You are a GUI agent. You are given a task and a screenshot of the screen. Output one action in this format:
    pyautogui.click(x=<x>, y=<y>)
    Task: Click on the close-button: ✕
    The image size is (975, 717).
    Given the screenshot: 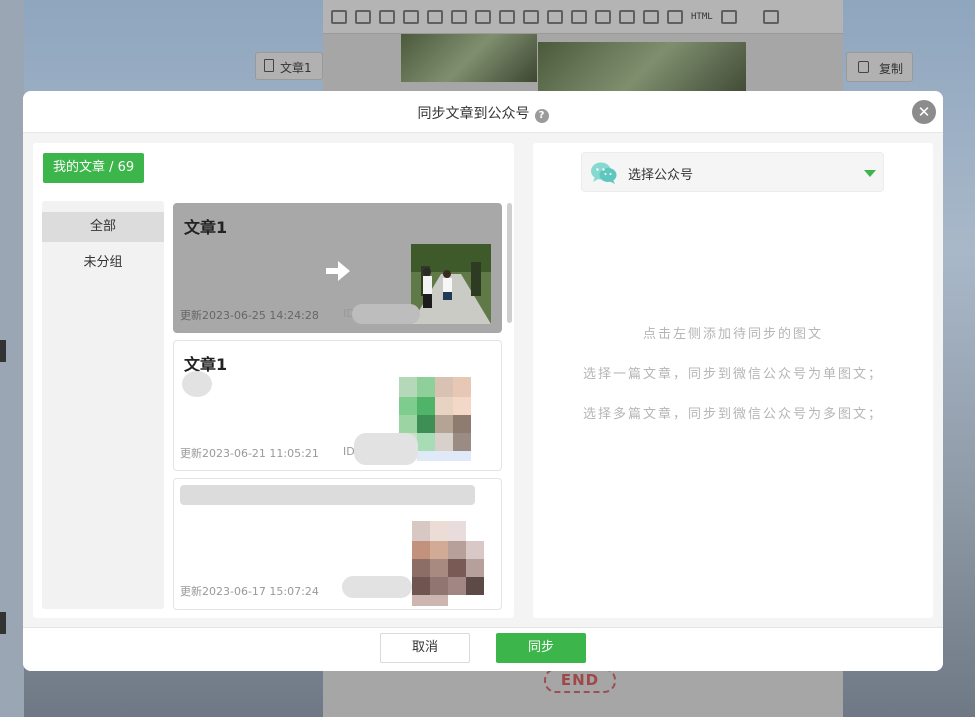 What is the action you would take?
    pyautogui.click(x=924, y=112)
    